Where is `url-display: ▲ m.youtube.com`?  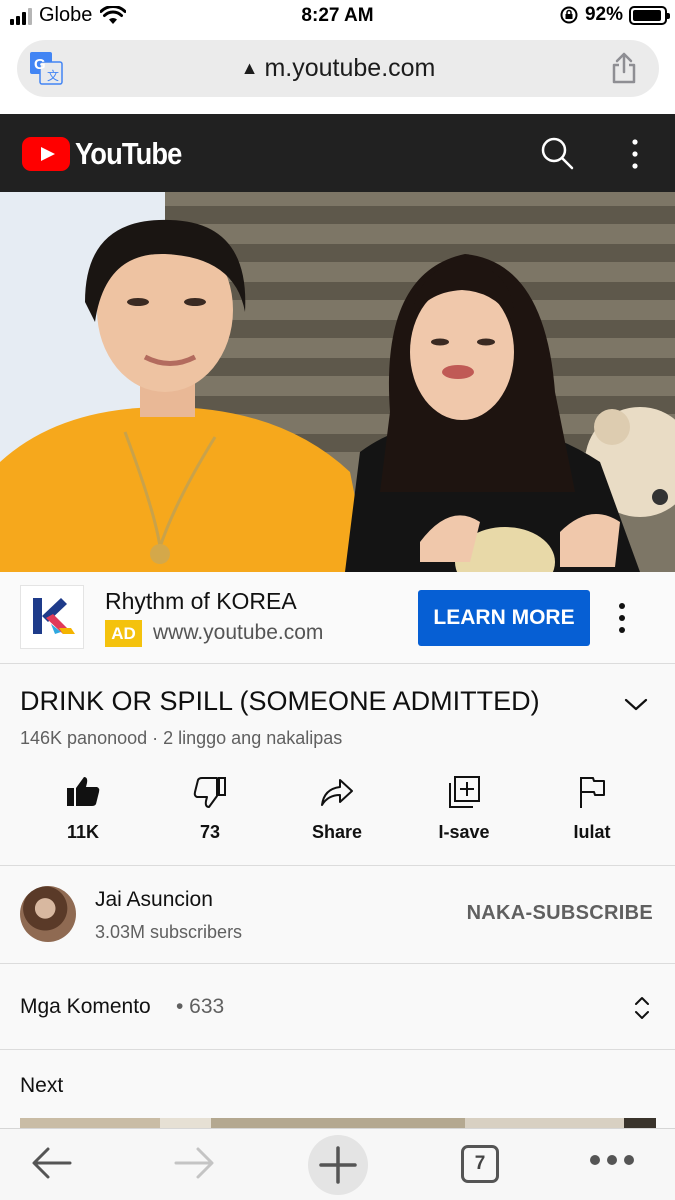 url-display: ▲ m.youtube.com is located at coordinates (338, 68).